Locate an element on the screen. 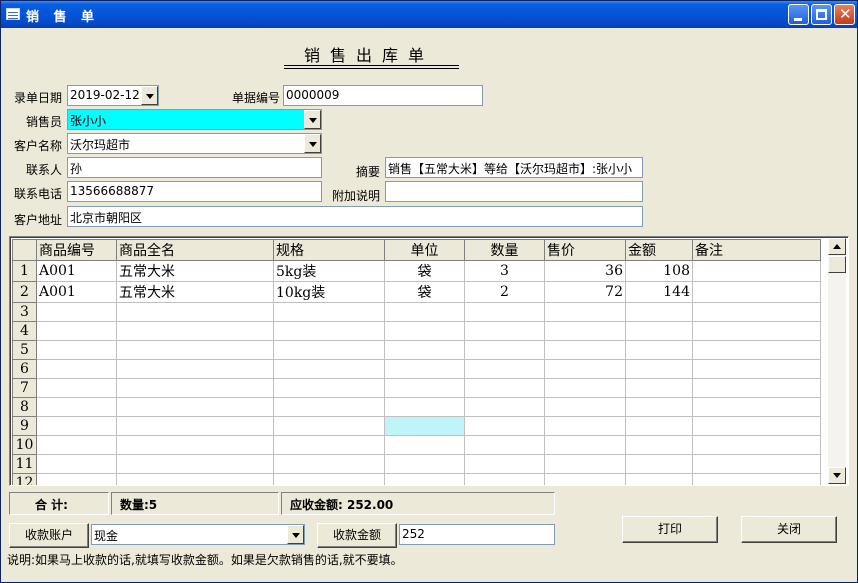  payment-account-button: 收款账户 is located at coordinates (49, 535).